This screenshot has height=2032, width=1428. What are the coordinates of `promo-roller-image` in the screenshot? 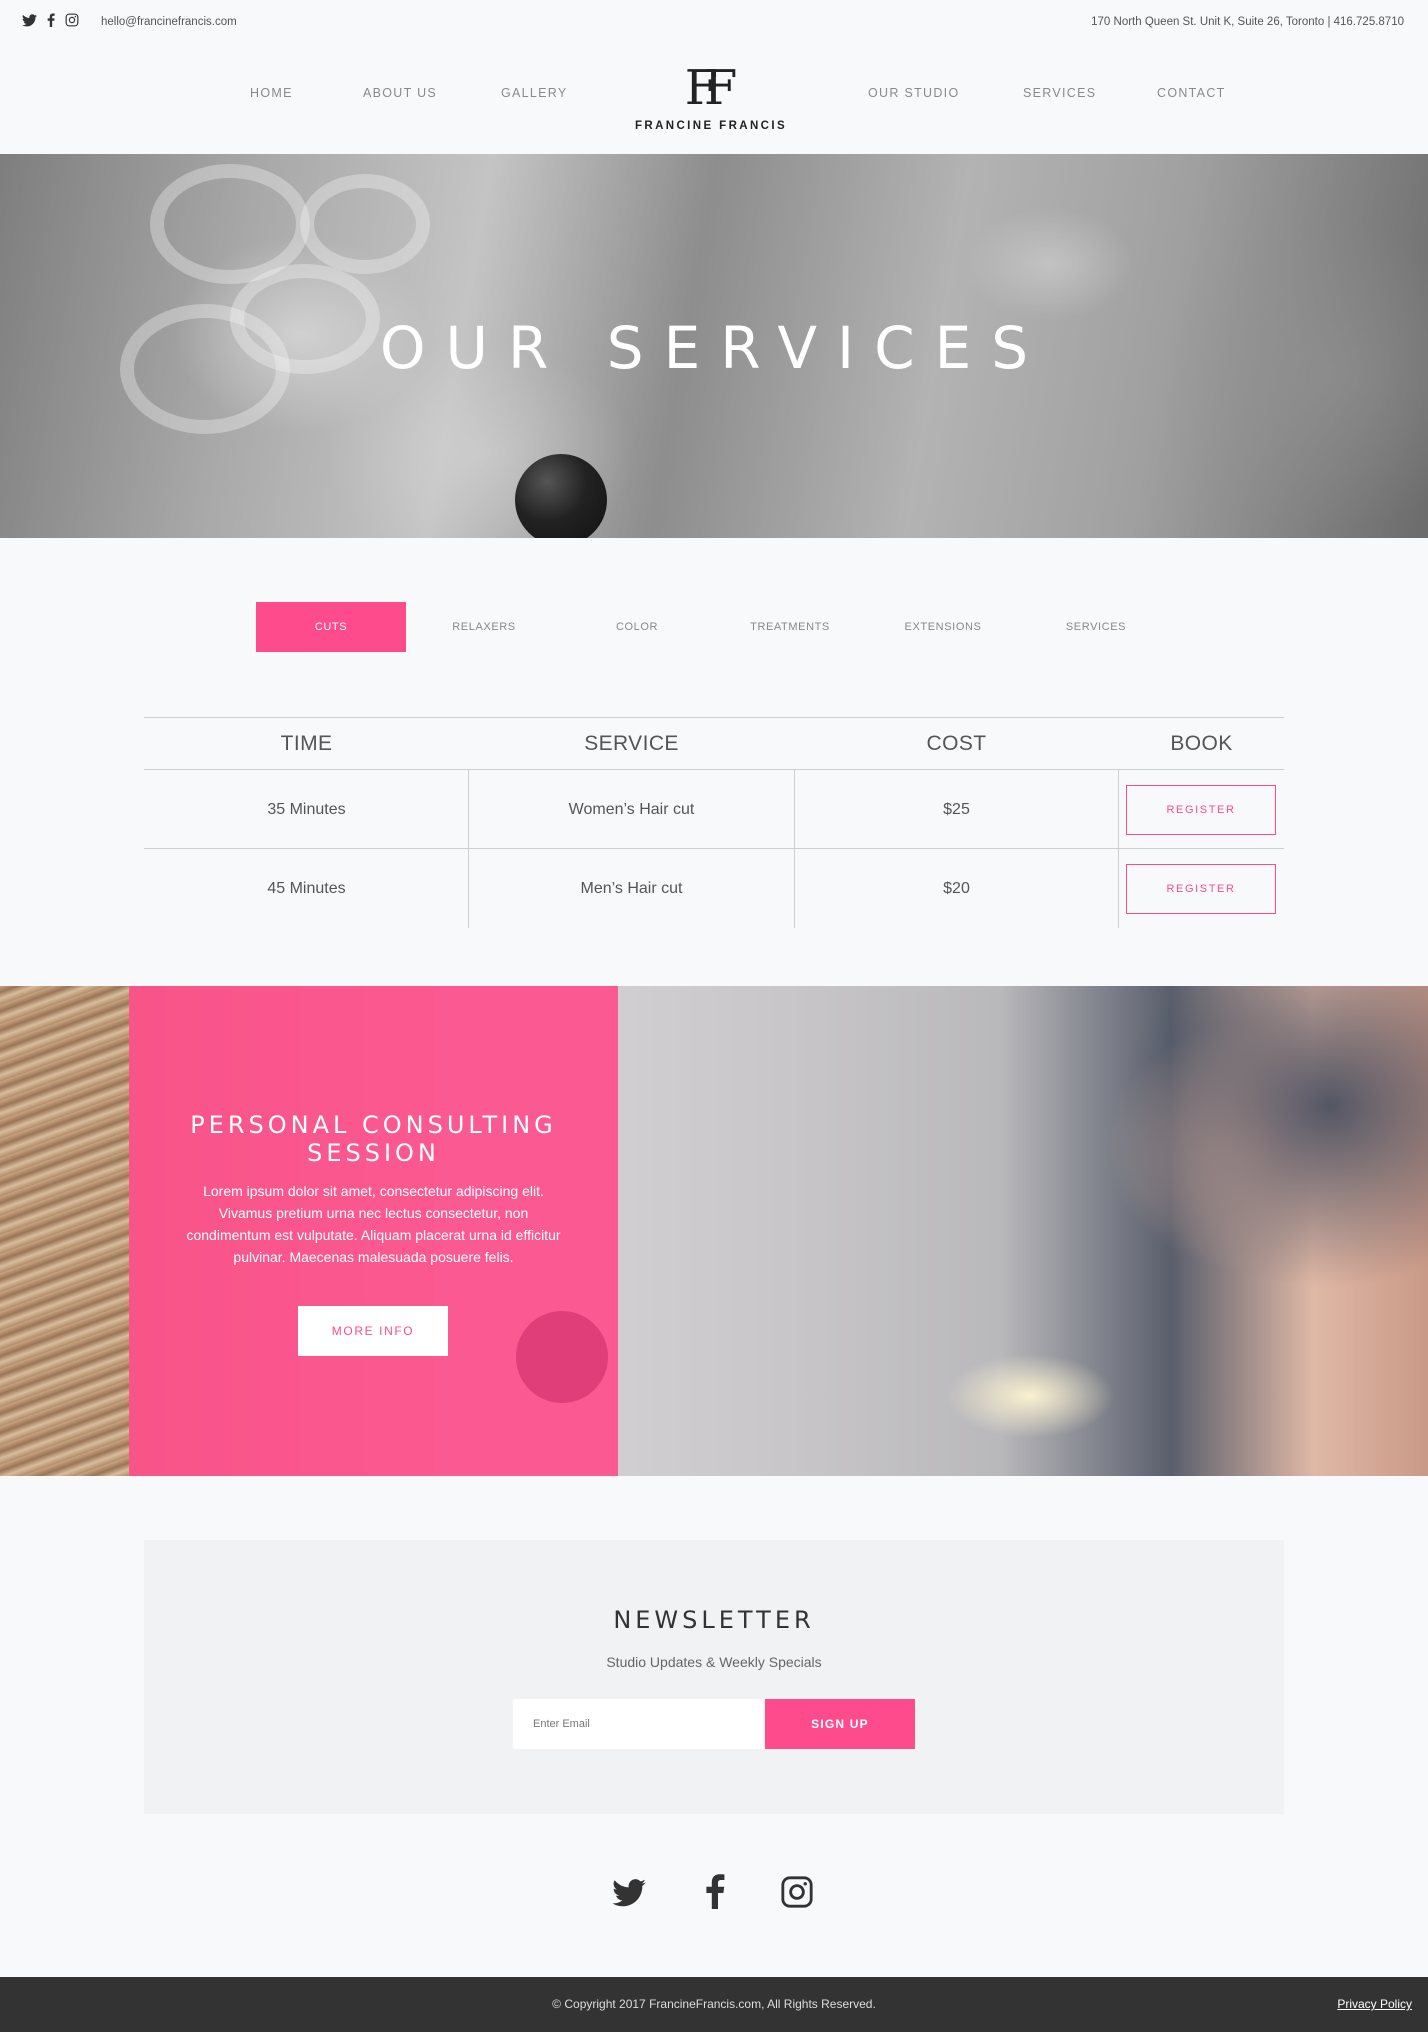 It's located at (562, 1357).